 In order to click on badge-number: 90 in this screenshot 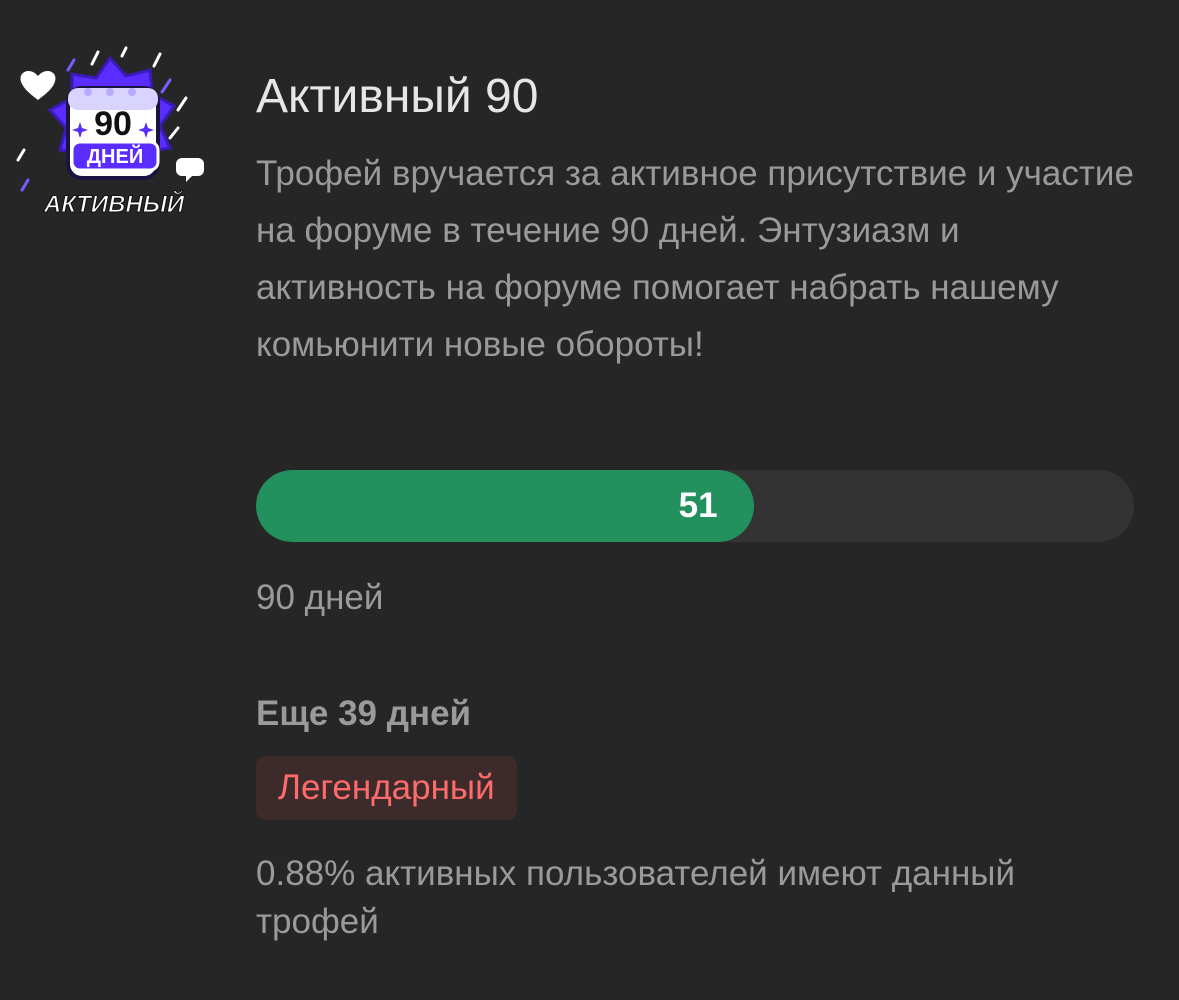, I will do `click(113, 124)`.